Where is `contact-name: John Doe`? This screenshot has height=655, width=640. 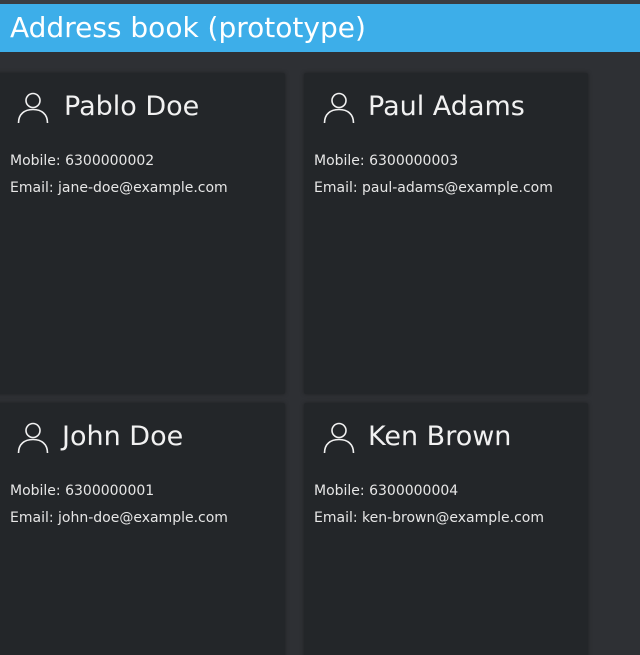
contact-name: John Doe is located at coordinates (123, 436).